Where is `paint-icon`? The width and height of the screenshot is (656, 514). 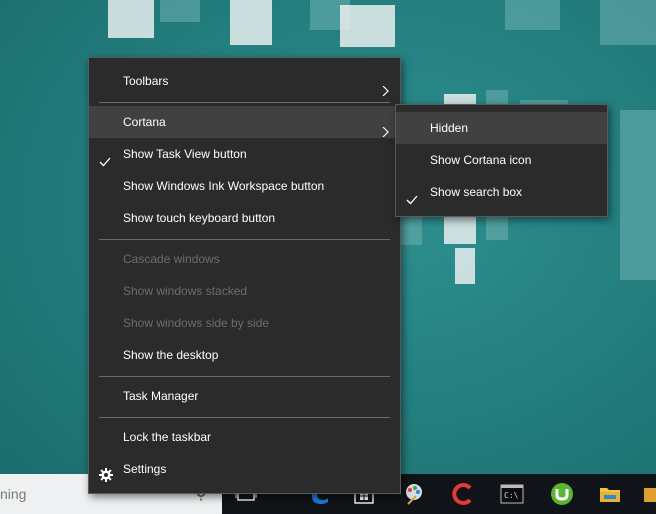
paint-icon is located at coordinates (414, 494).